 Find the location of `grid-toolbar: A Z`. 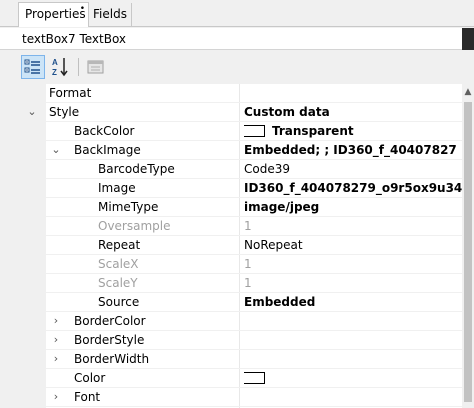

grid-toolbar: A Z is located at coordinates (237, 67).